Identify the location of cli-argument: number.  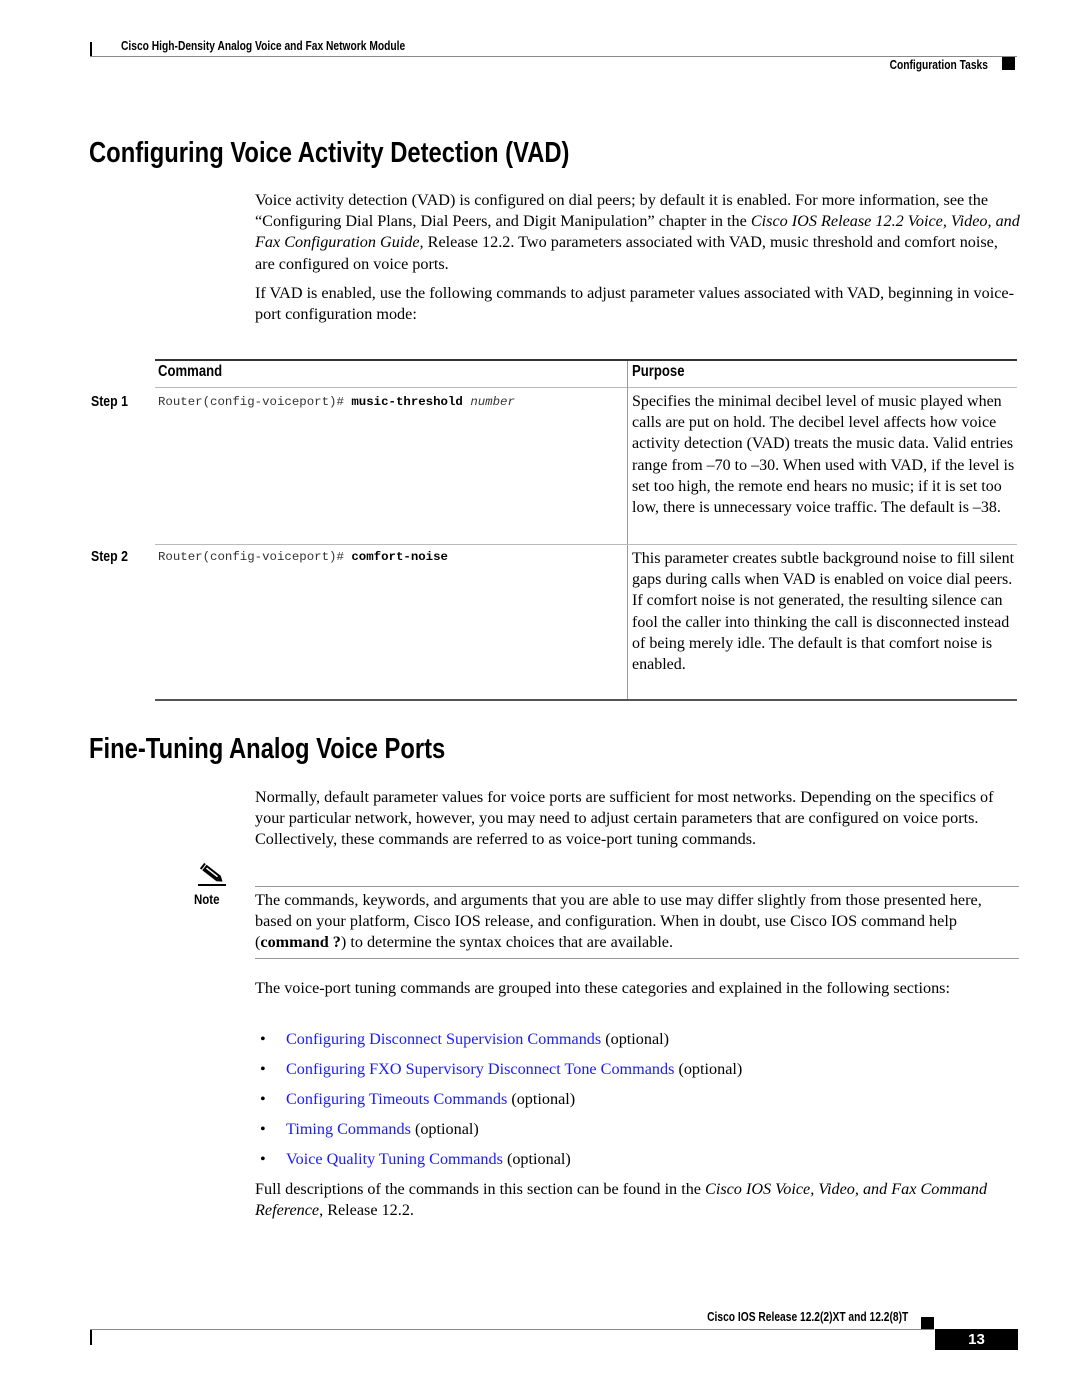
(492, 402).